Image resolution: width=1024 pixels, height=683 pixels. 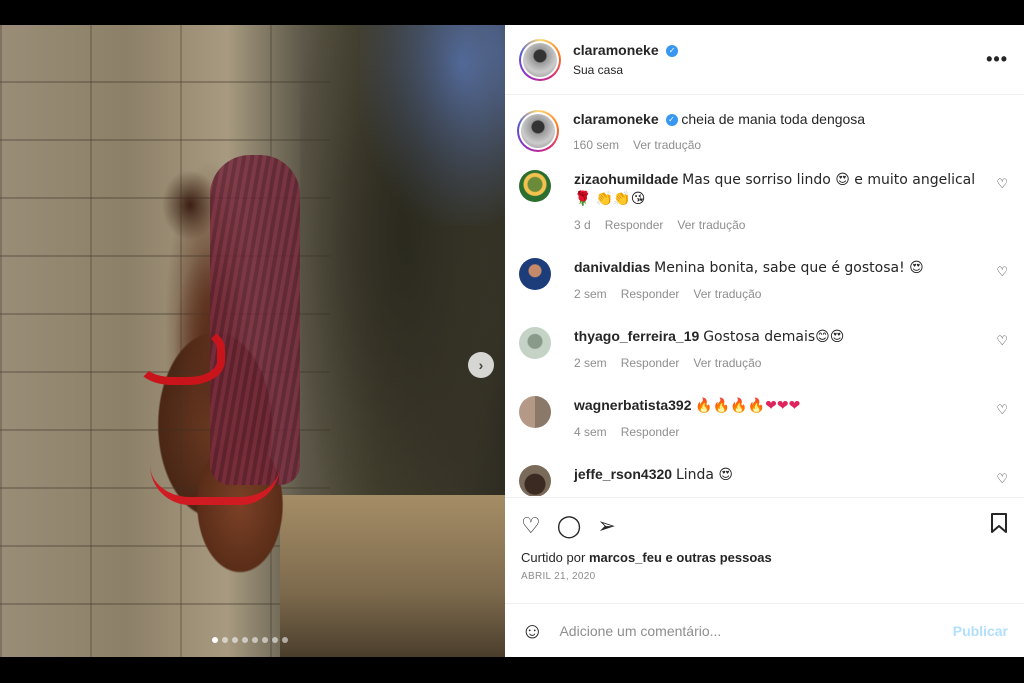 I want to click on caption-username: claramoneke, so click(x=616, y=119).